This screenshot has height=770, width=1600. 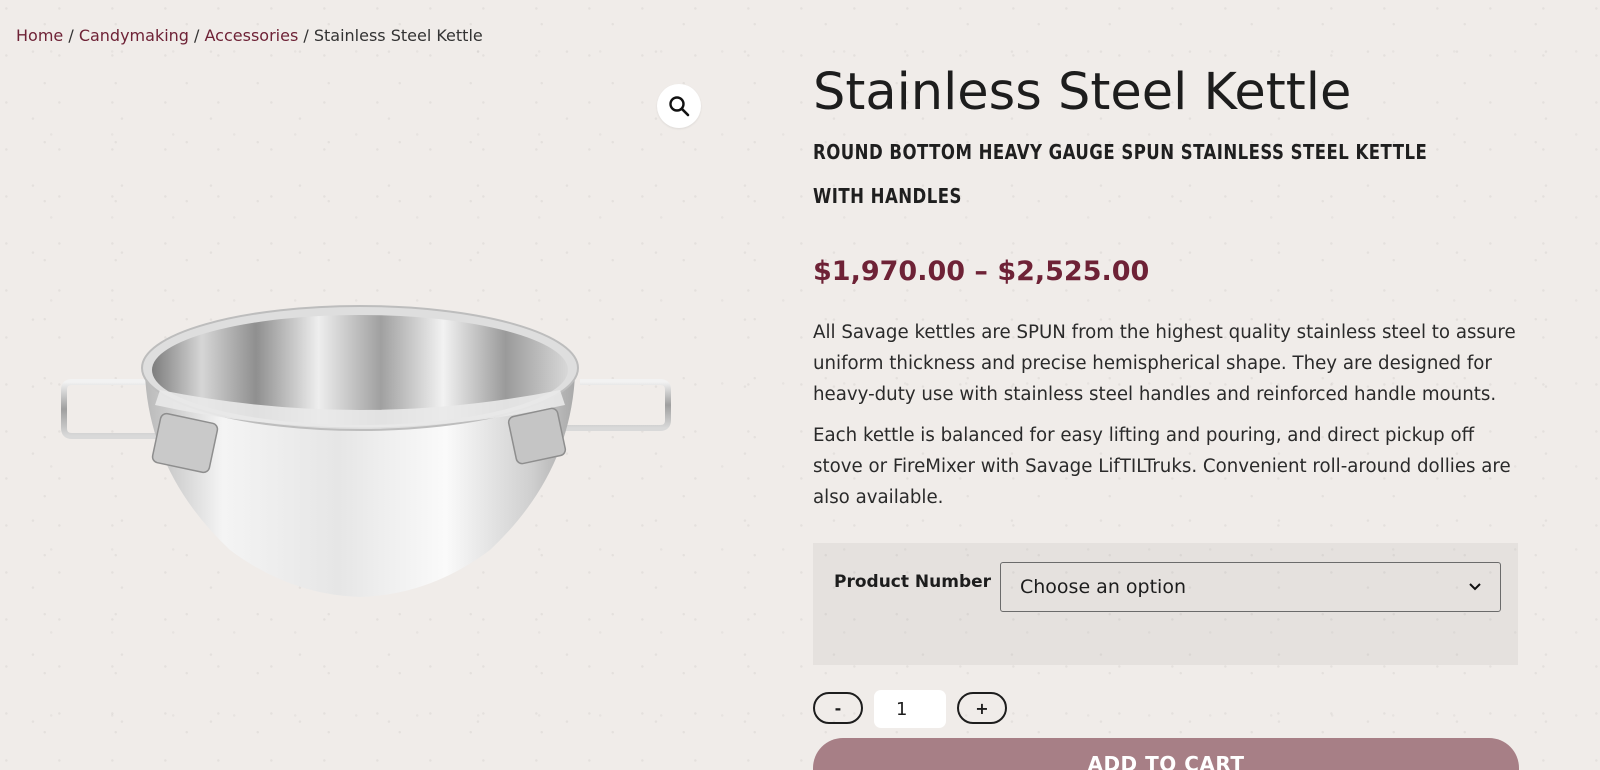 I want to click on quantity-stepper: - 1 +, so click(x=913, y=709).